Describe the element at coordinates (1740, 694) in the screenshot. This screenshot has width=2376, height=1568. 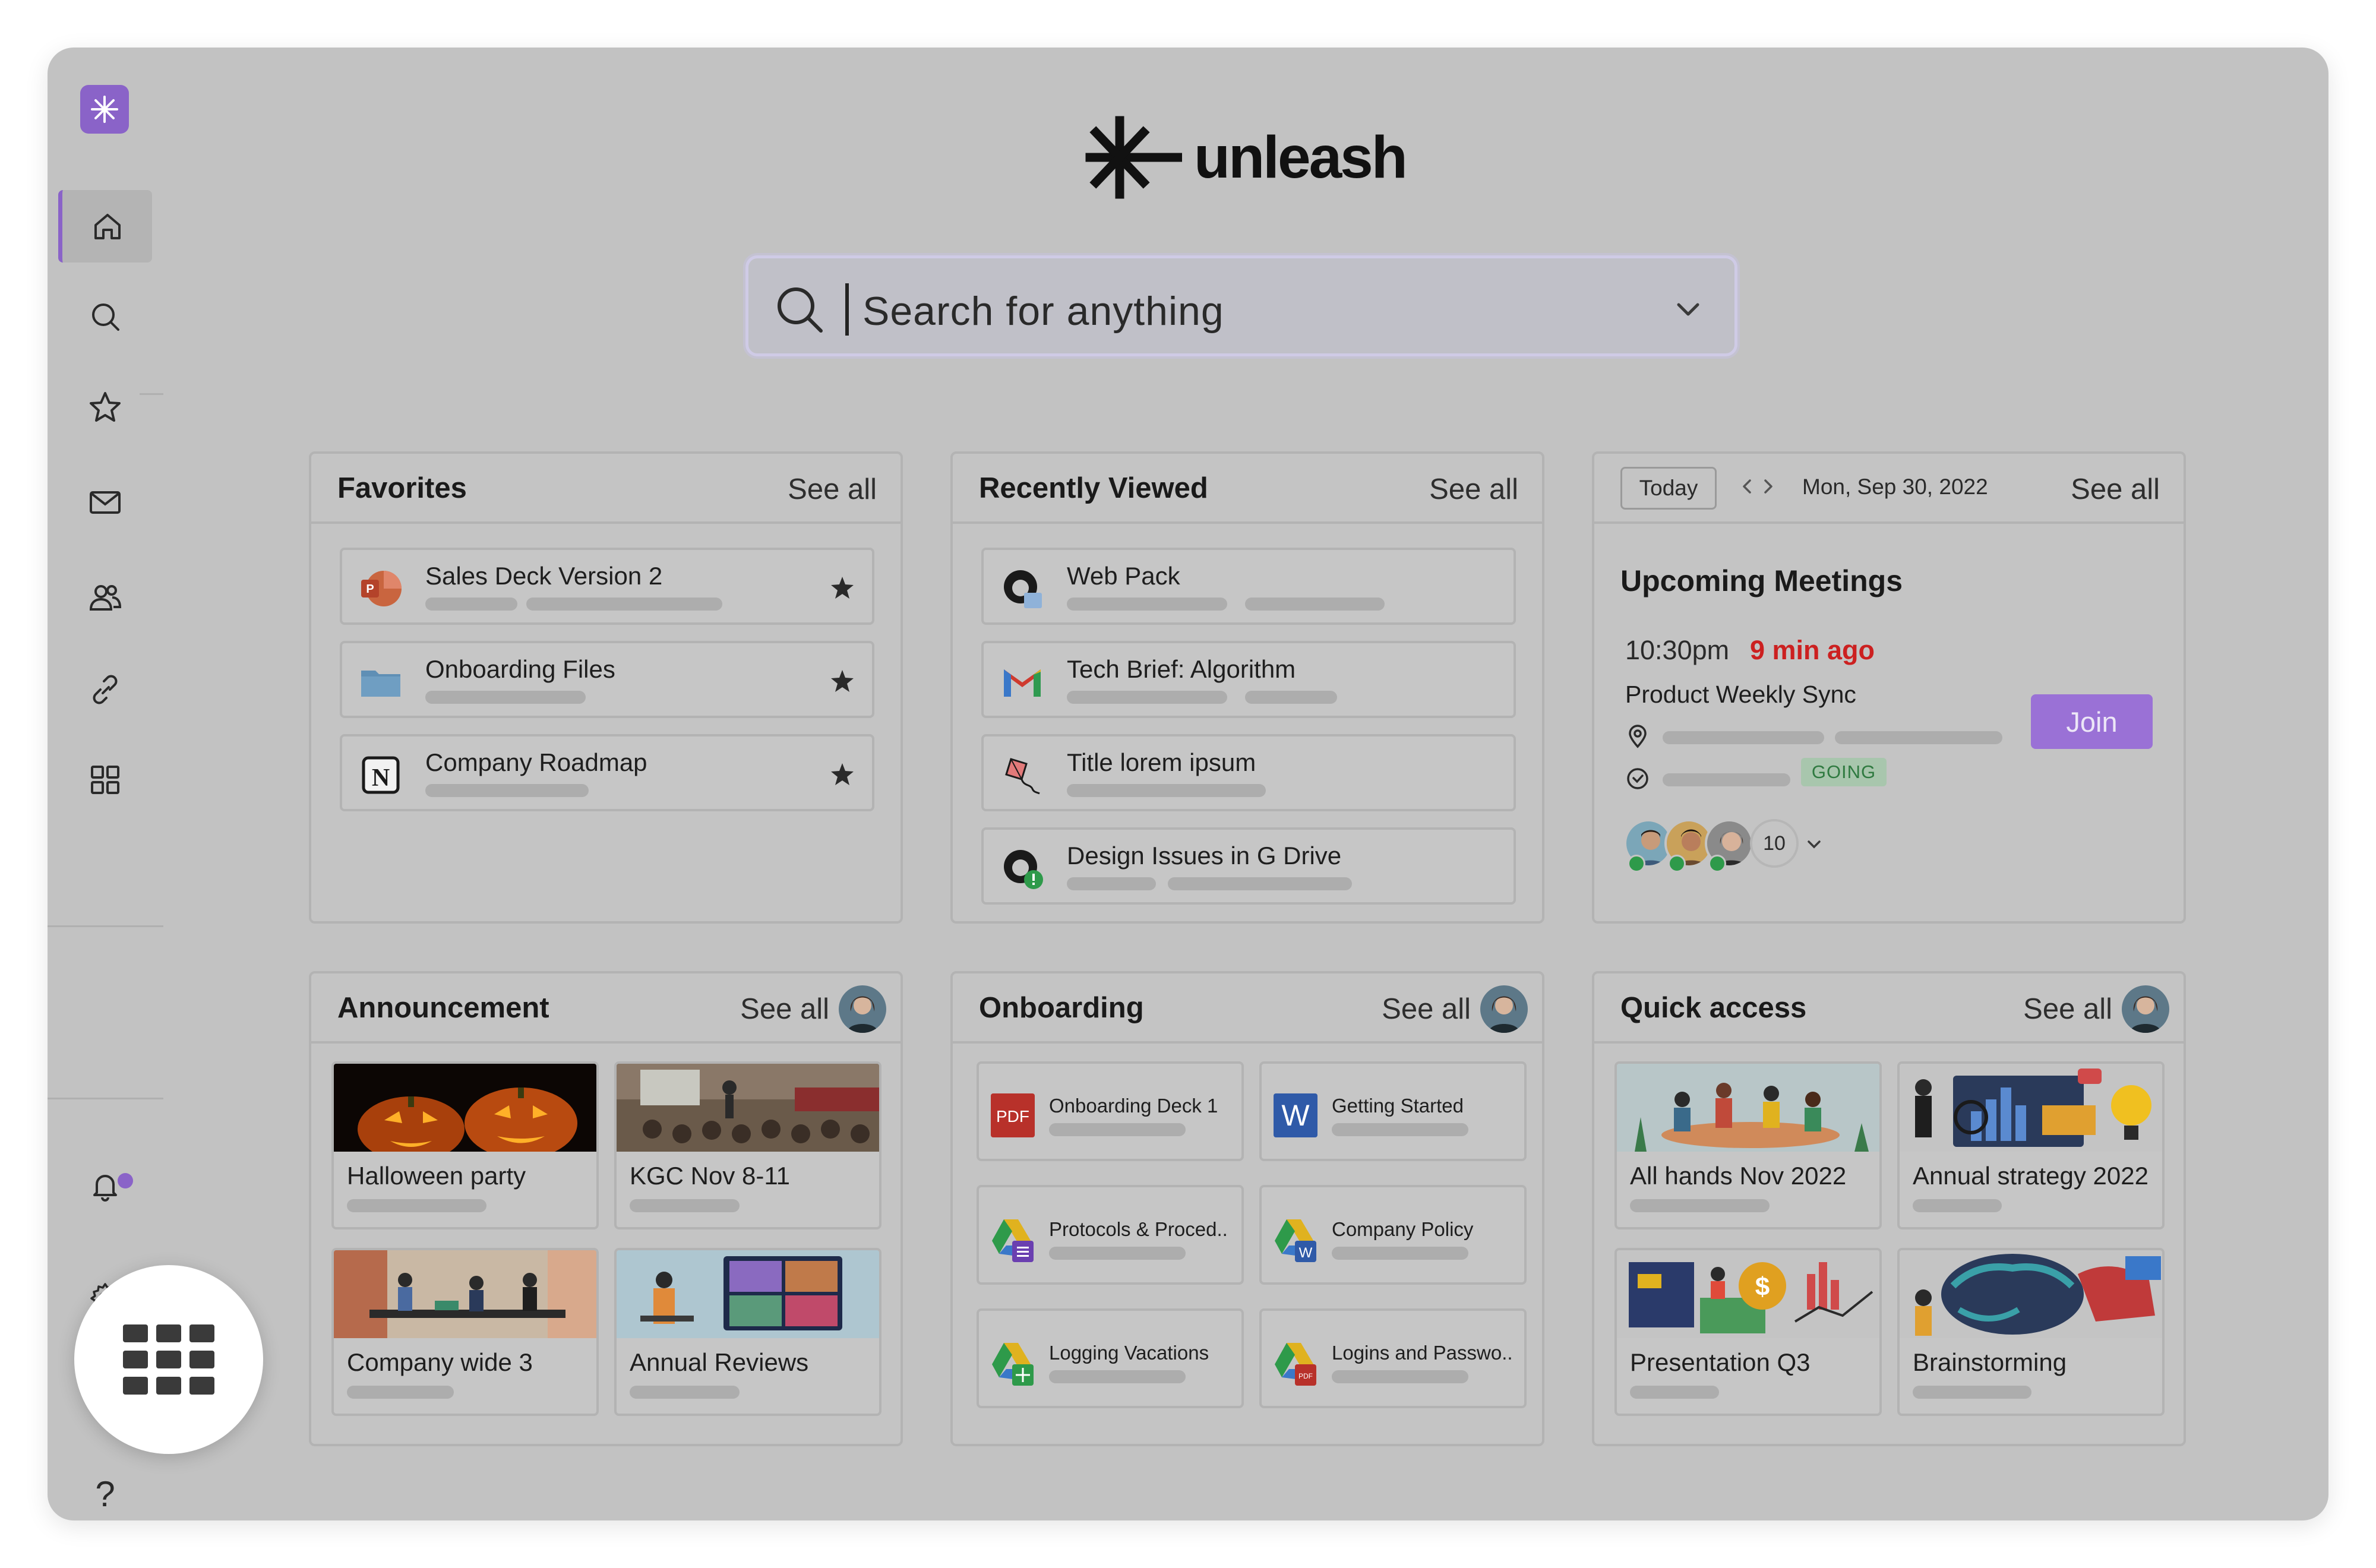
I see `meeting-name: Product Weekly Sync` at that location.